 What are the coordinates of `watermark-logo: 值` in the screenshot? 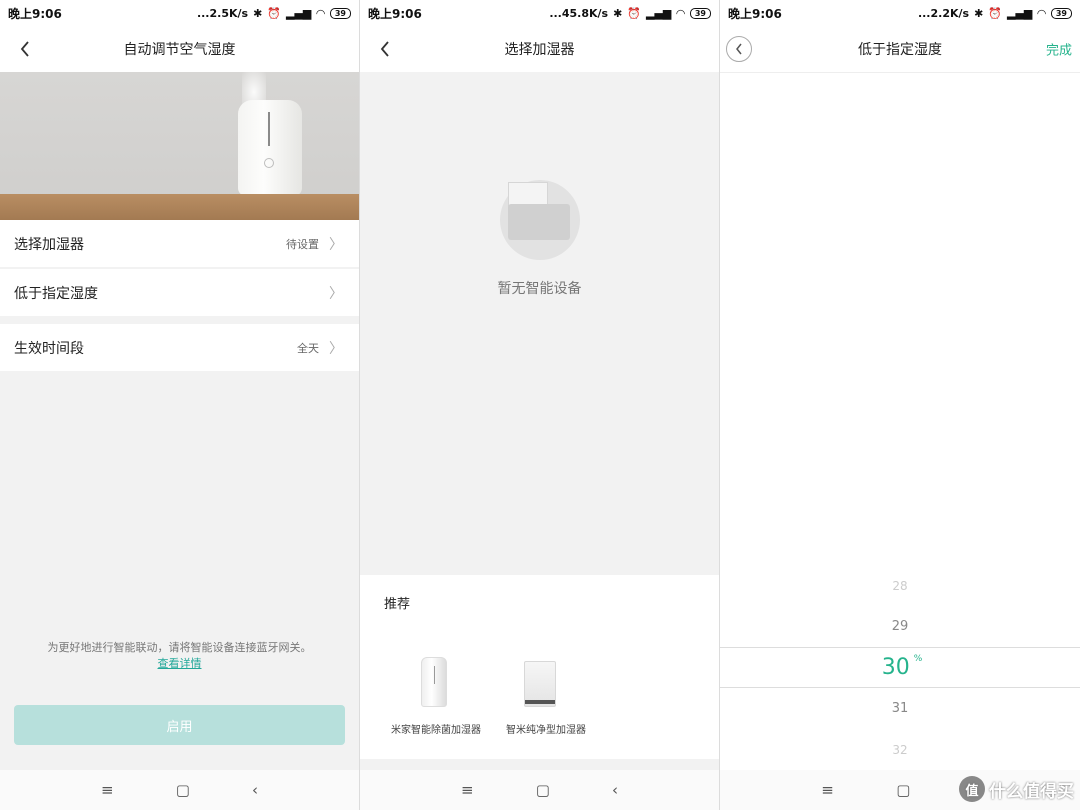 It's located at (972, 789).